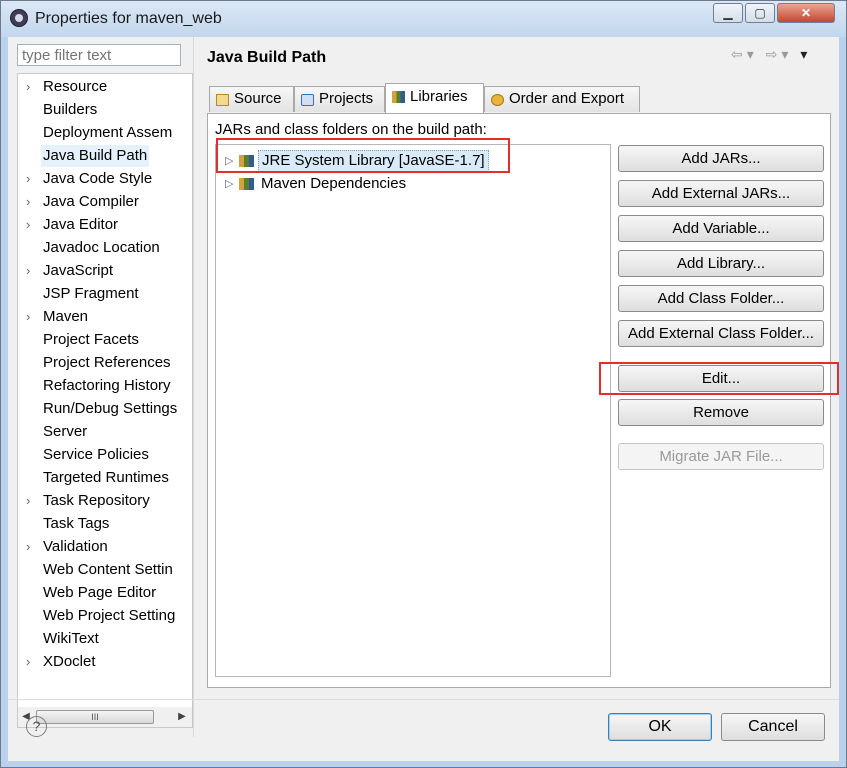 This screenshot has width=847, height=768. Describe the element at coordinates (744, 54) in the screenshot. I see `back-arrow-icon: ⇦▾` at that location.